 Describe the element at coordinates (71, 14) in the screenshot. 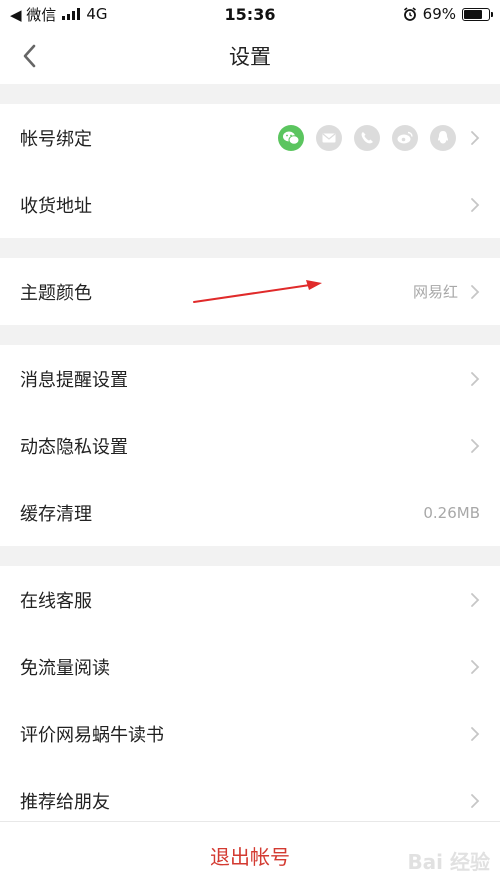

I see `signal-icon` at that location.